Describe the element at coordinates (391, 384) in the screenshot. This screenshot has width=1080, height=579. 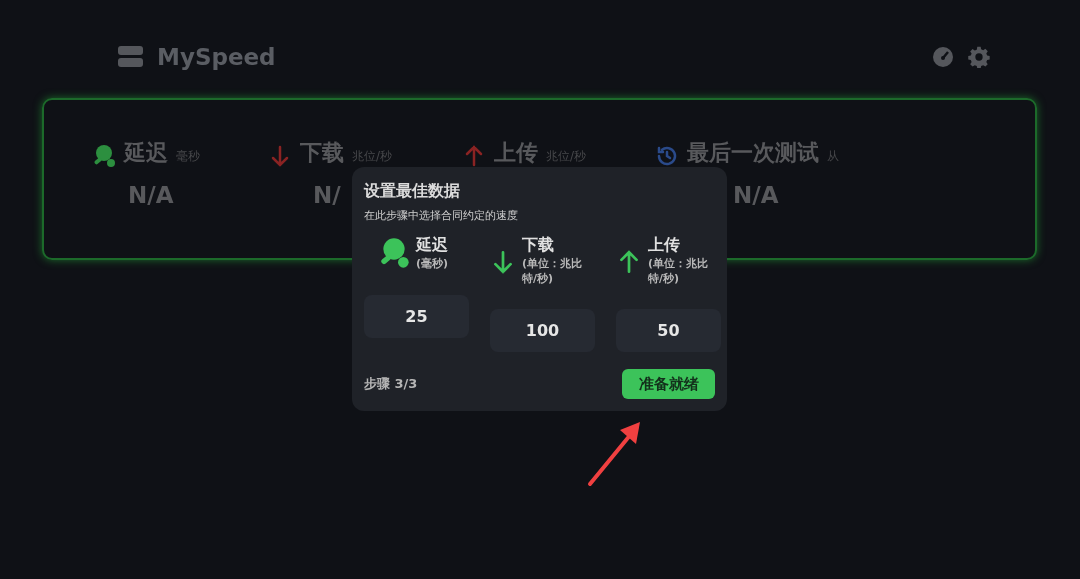
I see `step-indicator: 步骤 3/3` at that location.